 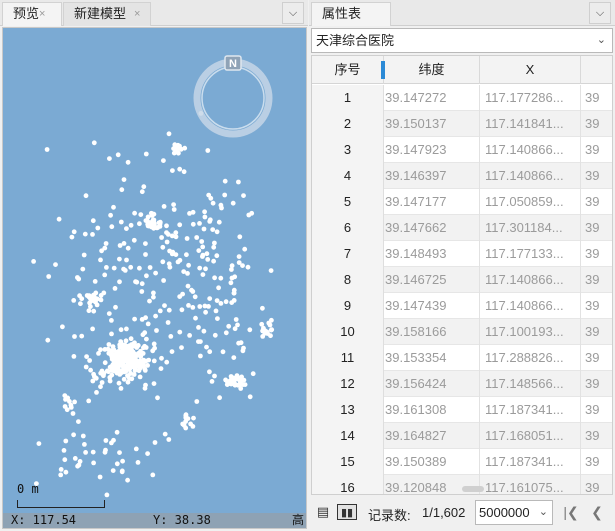 What do you see at coordinates (462, 384) in the screenshot?
I see `table-row: 12 39.156424 117.148566... 39` at bounding box center [462, 384].